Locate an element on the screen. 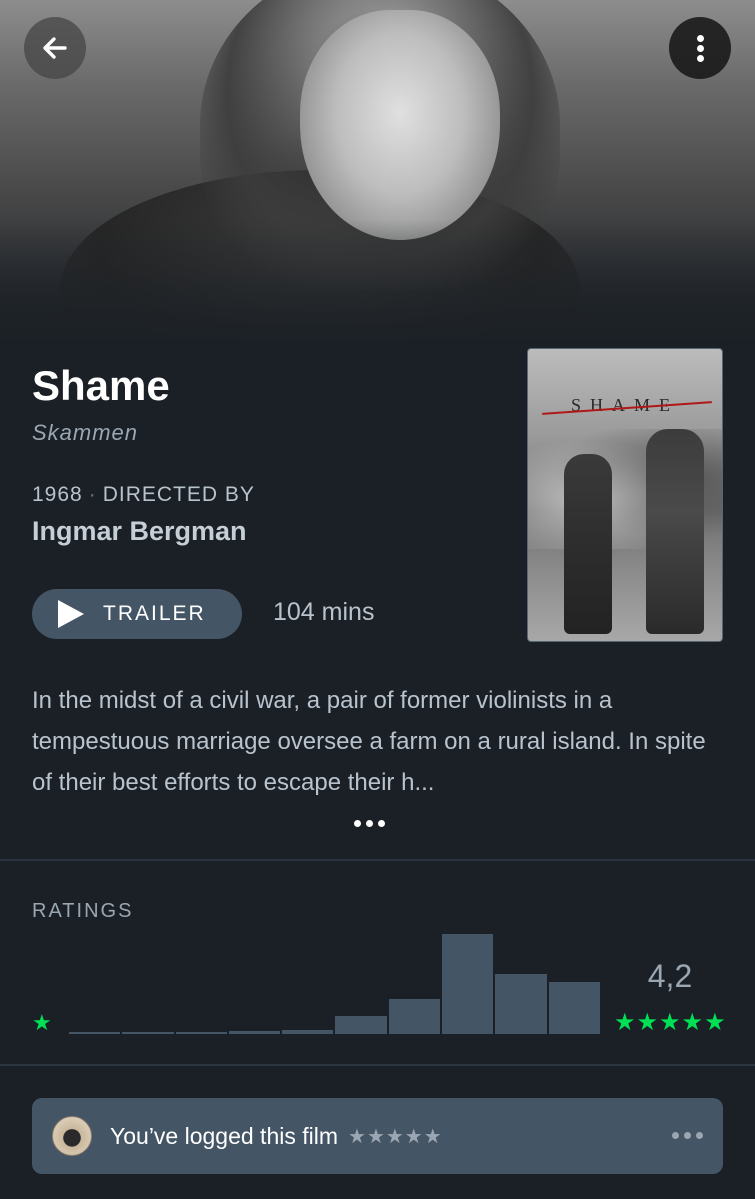 The image size is (755, 1199). runtime: 104 mins is located at coordinates (324, 612).